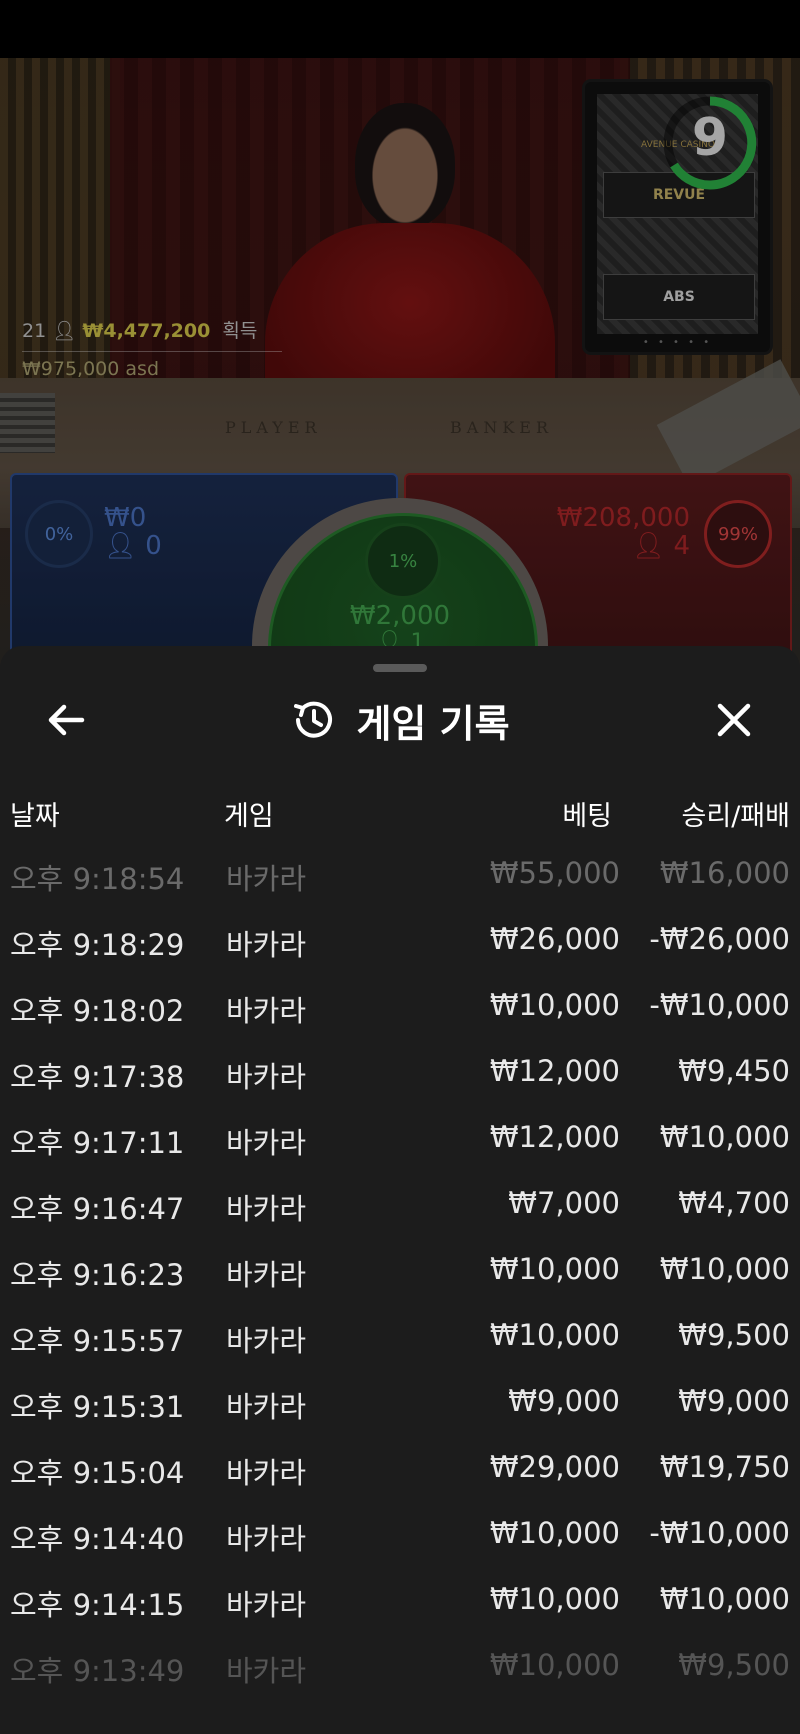 The width and height of the screenshot is (800, 1734). Describe the element at coordinates (735, 816) in the screenshot. I see `column-header-result: 승리/패배` at that location.